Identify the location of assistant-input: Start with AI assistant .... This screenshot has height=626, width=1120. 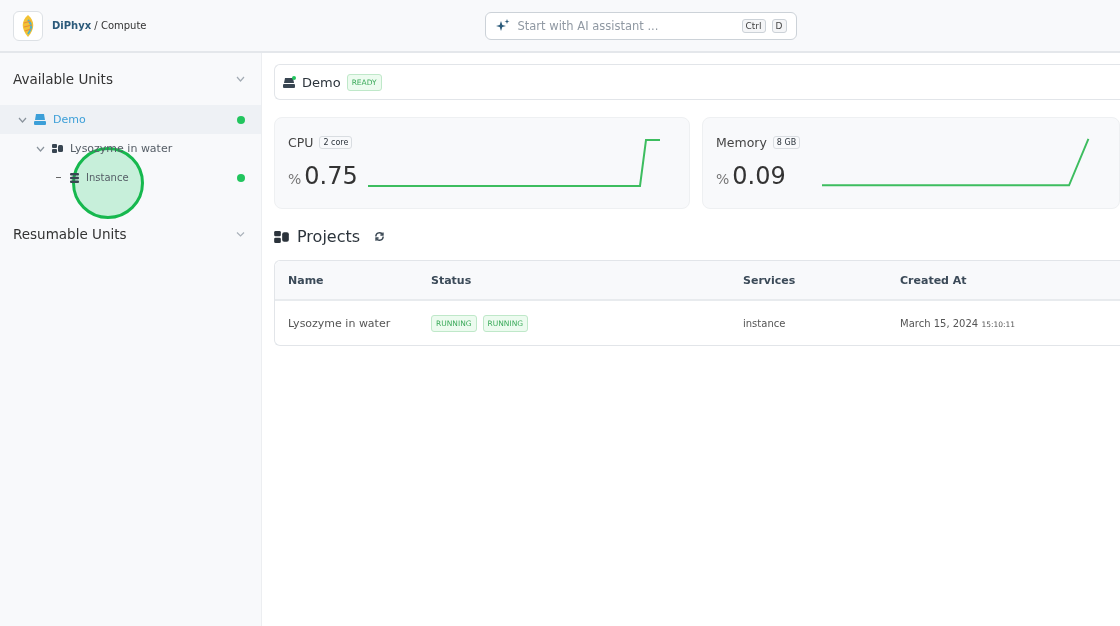
(625, 25).